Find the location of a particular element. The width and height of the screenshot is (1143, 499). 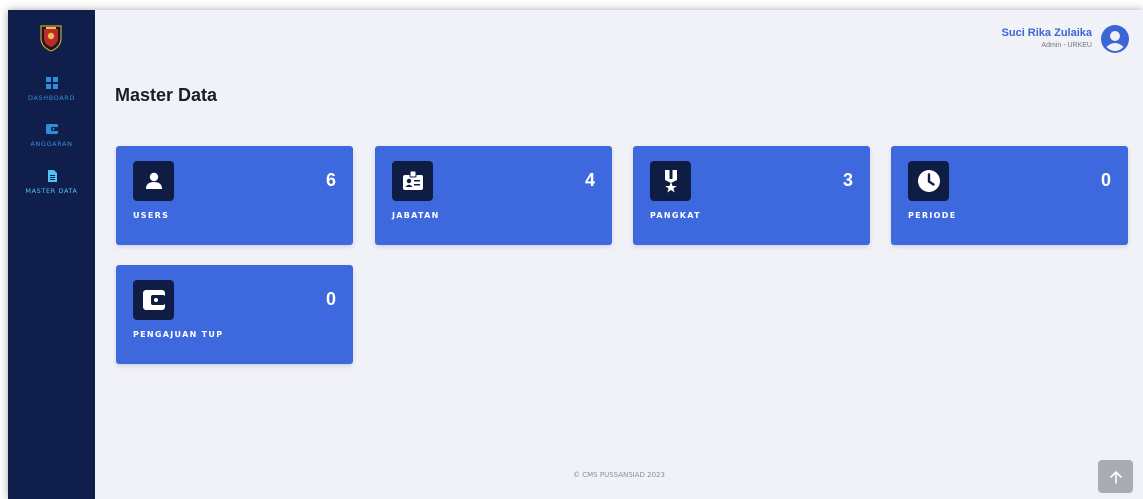

medal-icon is located at coordinates (670, 181).